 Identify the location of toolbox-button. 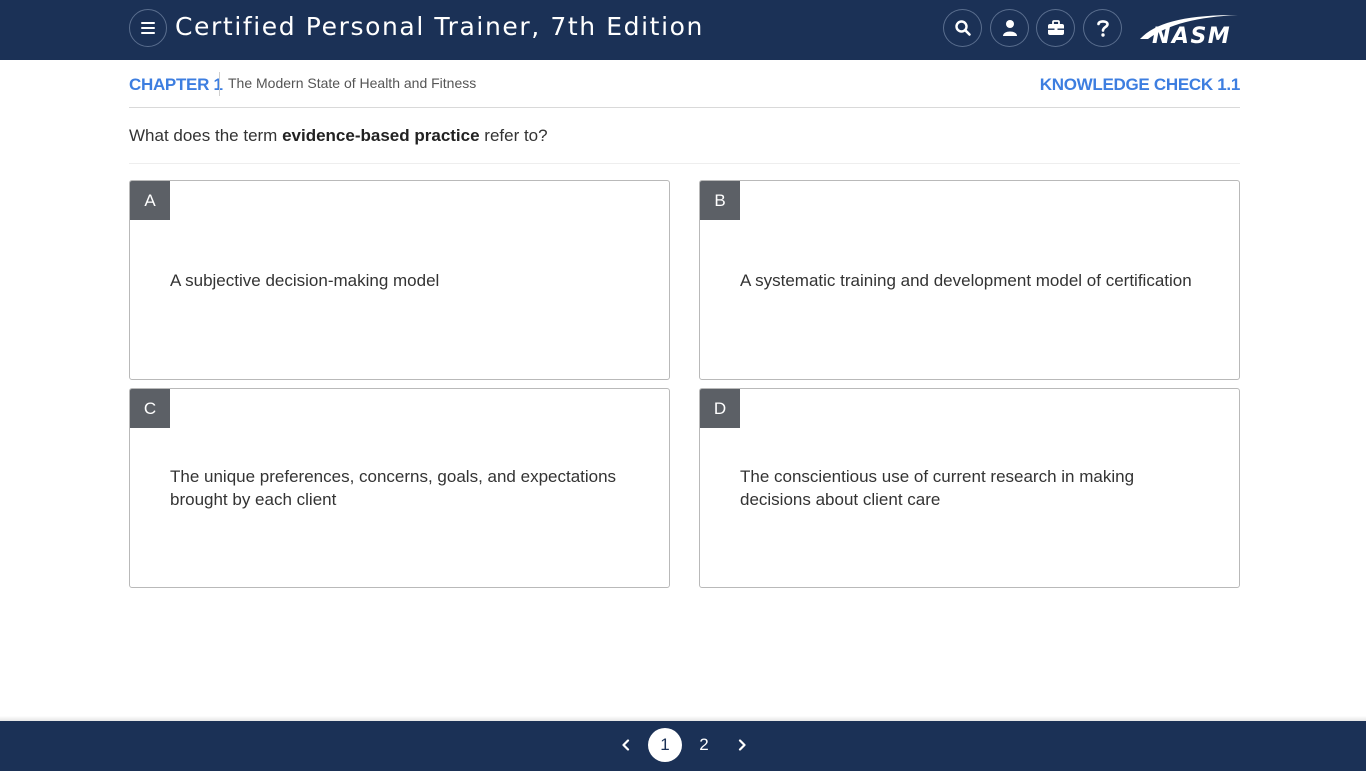
(1055, 28).